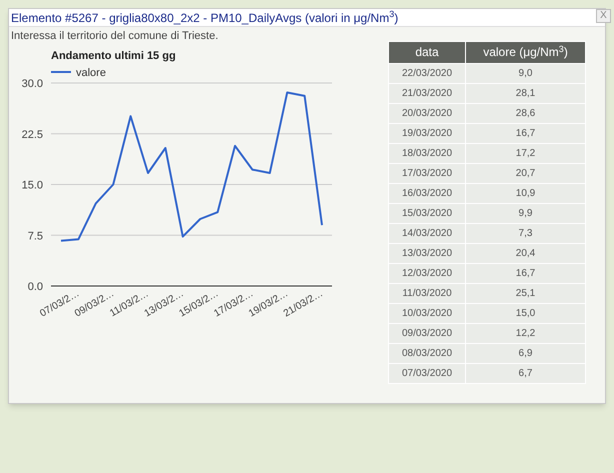 The width and height of the screenshot is (614, 473). What do you see at coordinates (427, 353) in the screenshot?
I see `table-cell: 08/03/2020` at bounding box center [427, 353].